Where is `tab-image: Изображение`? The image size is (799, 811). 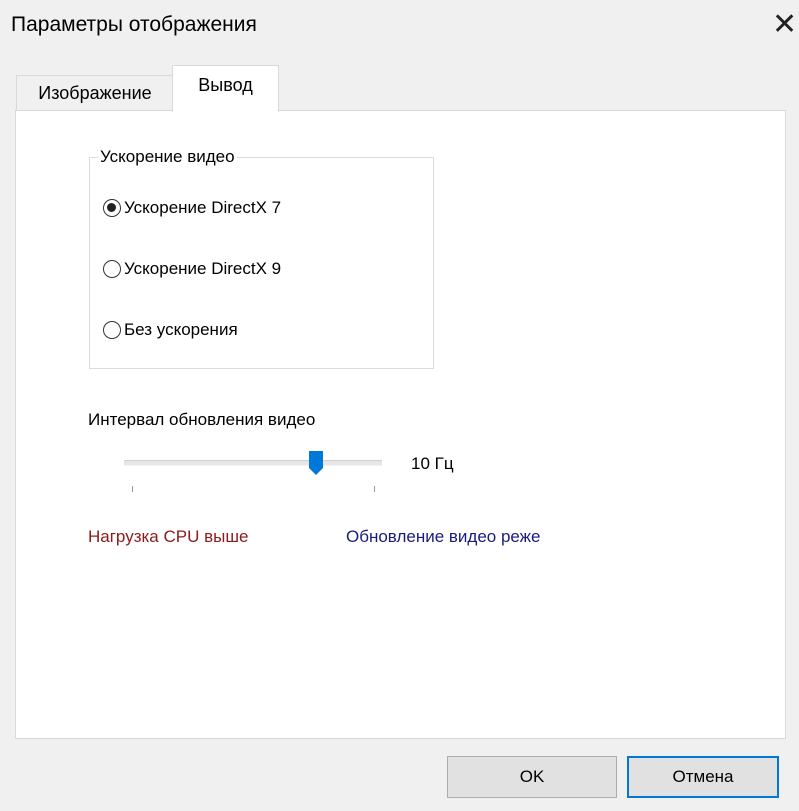 tab-image: Изображение is located at coordinates (94, 93).